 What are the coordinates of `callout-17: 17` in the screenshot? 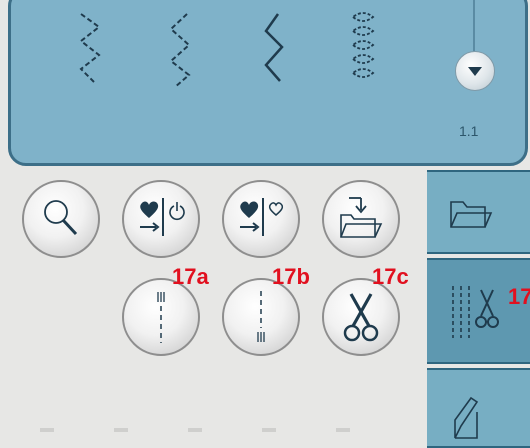 It's located at (519, 296).